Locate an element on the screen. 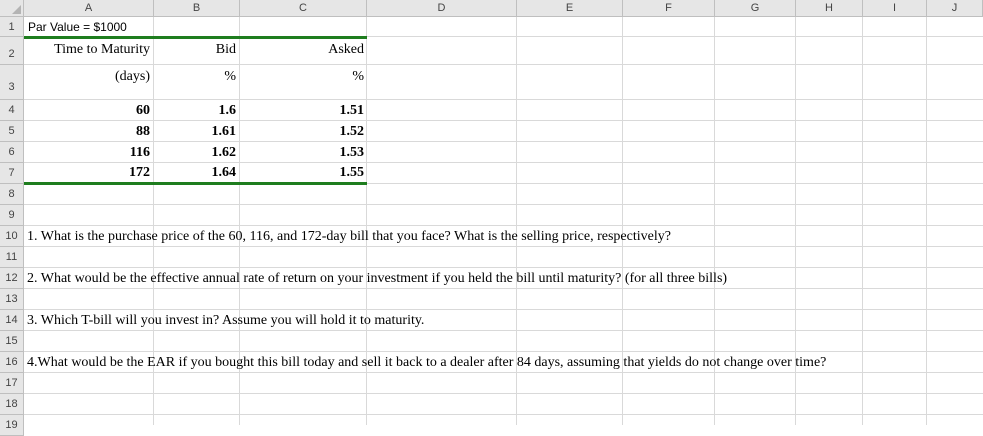  cell-a3: (days) is located at coordinates (87, 77).